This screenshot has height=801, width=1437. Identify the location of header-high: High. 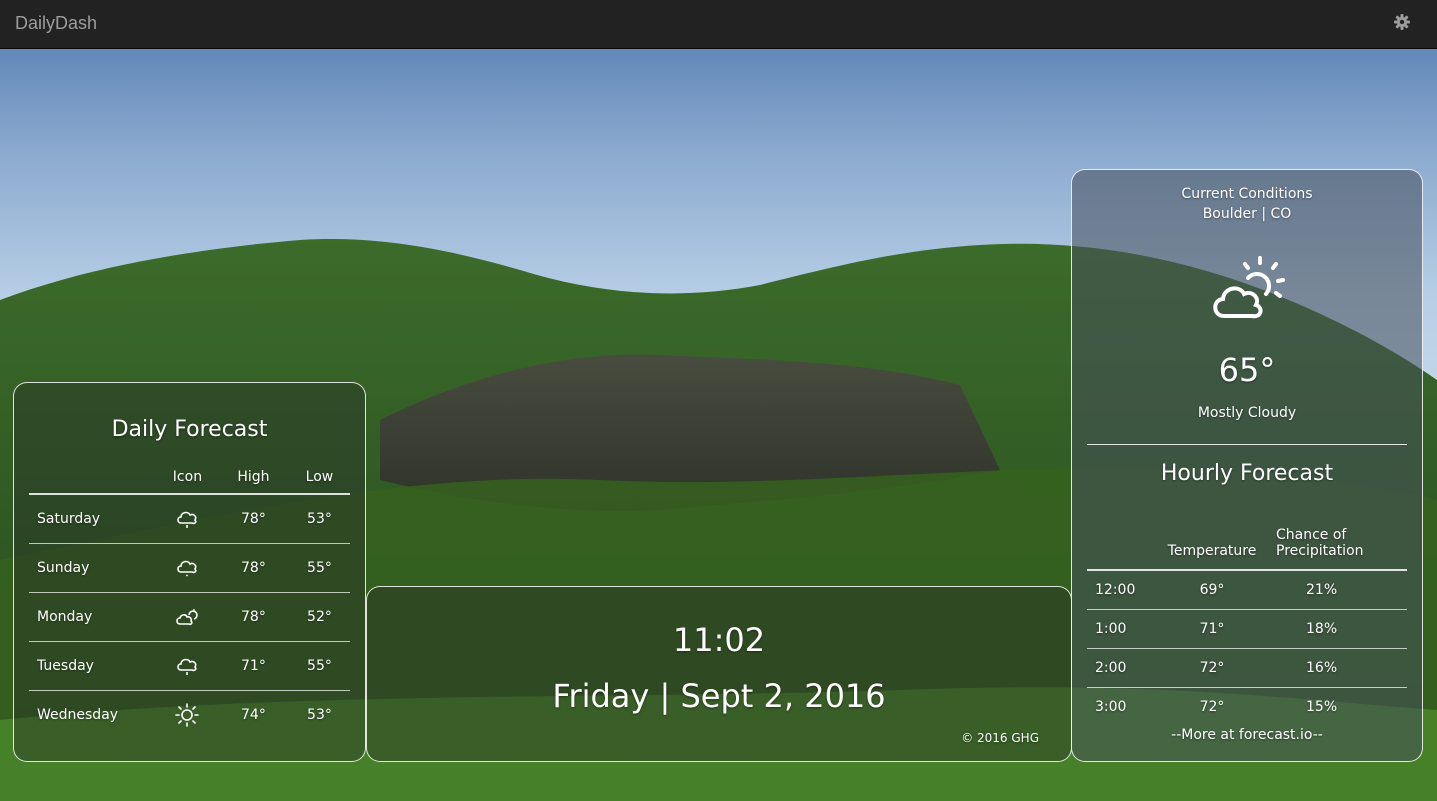
(253, 478).